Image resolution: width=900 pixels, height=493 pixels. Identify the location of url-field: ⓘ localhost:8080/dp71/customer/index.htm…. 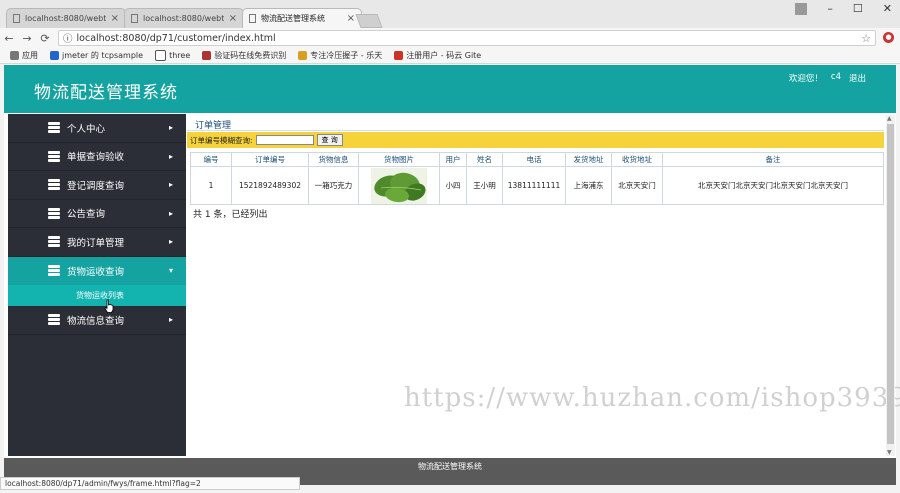
(467, 38).